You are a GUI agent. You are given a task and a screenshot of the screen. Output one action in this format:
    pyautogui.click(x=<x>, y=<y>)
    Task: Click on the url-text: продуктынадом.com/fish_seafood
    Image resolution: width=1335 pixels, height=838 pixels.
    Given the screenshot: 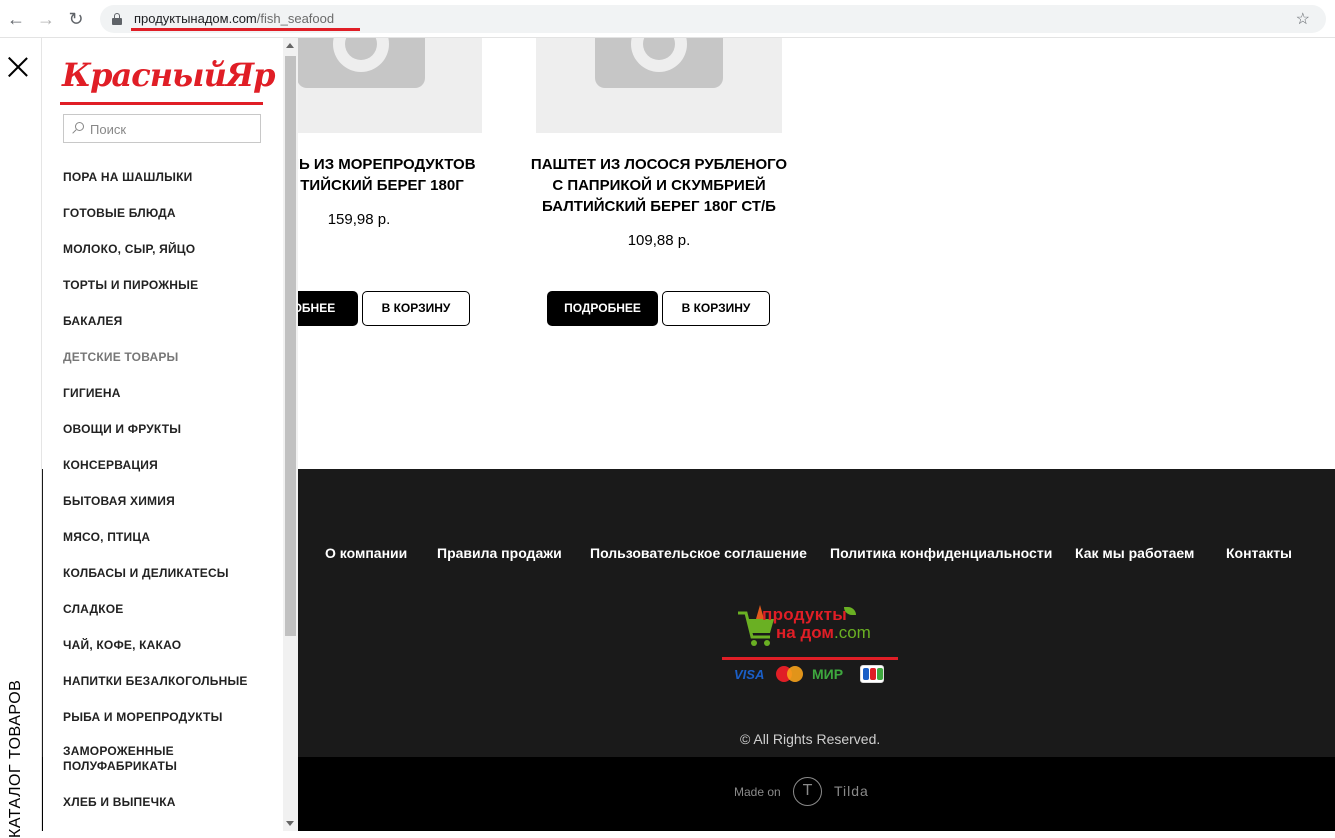 What is the action you would take?
    pyautogui.click(x=234, y=18)
    